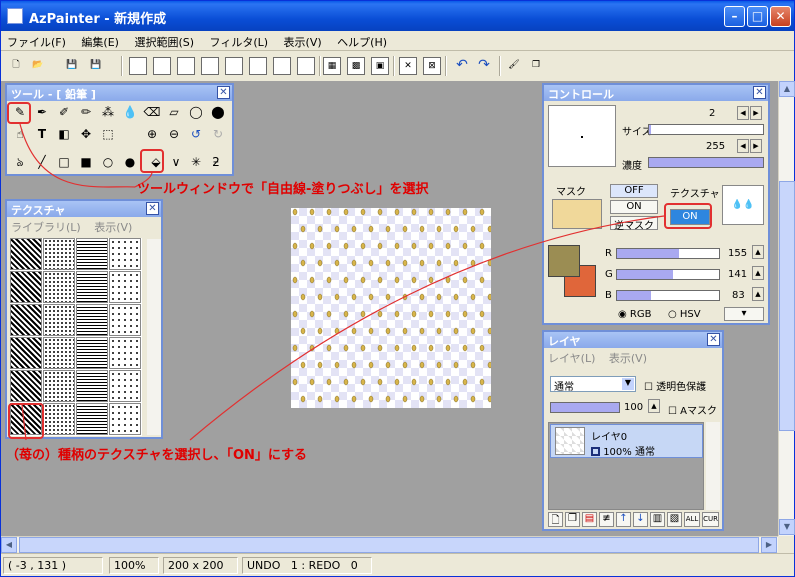 This screenshot has width=795, height=577. I want to click on texture-preview: 💧💧, so click(743, 205).